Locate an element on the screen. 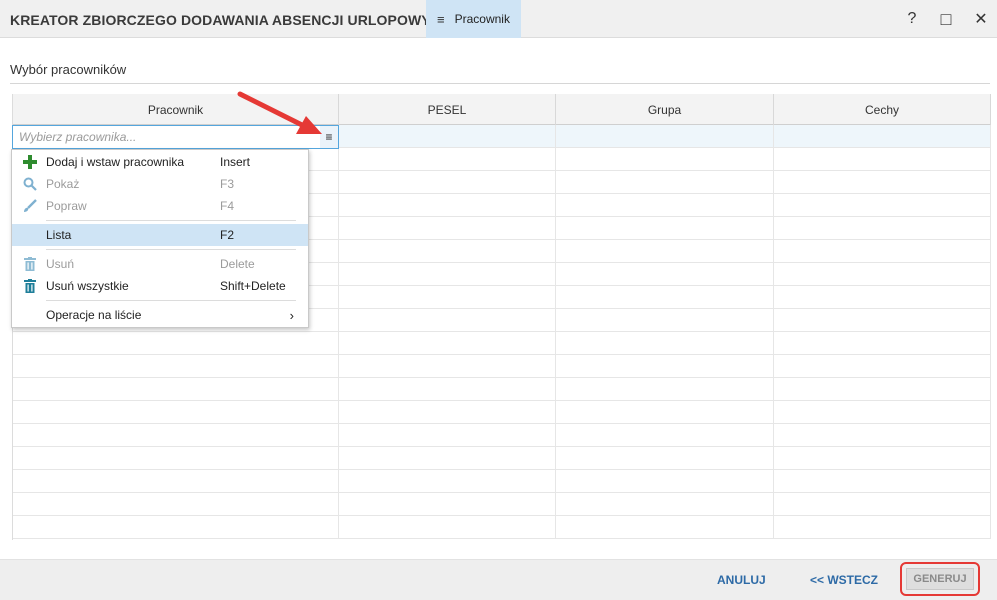 The height and width of the screenshot is (600, 997). tab-pracownik: ≡ Pracownik is located at coordinates (473, 19).